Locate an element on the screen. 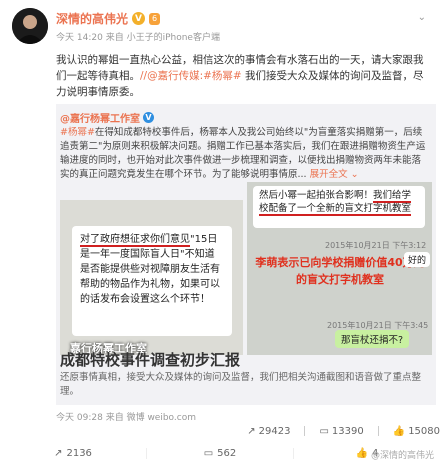  overlay-caption: 李萌表示已向学校捐赠价值40万元的盲文打字机教室 is located at coordinates (340, 271).